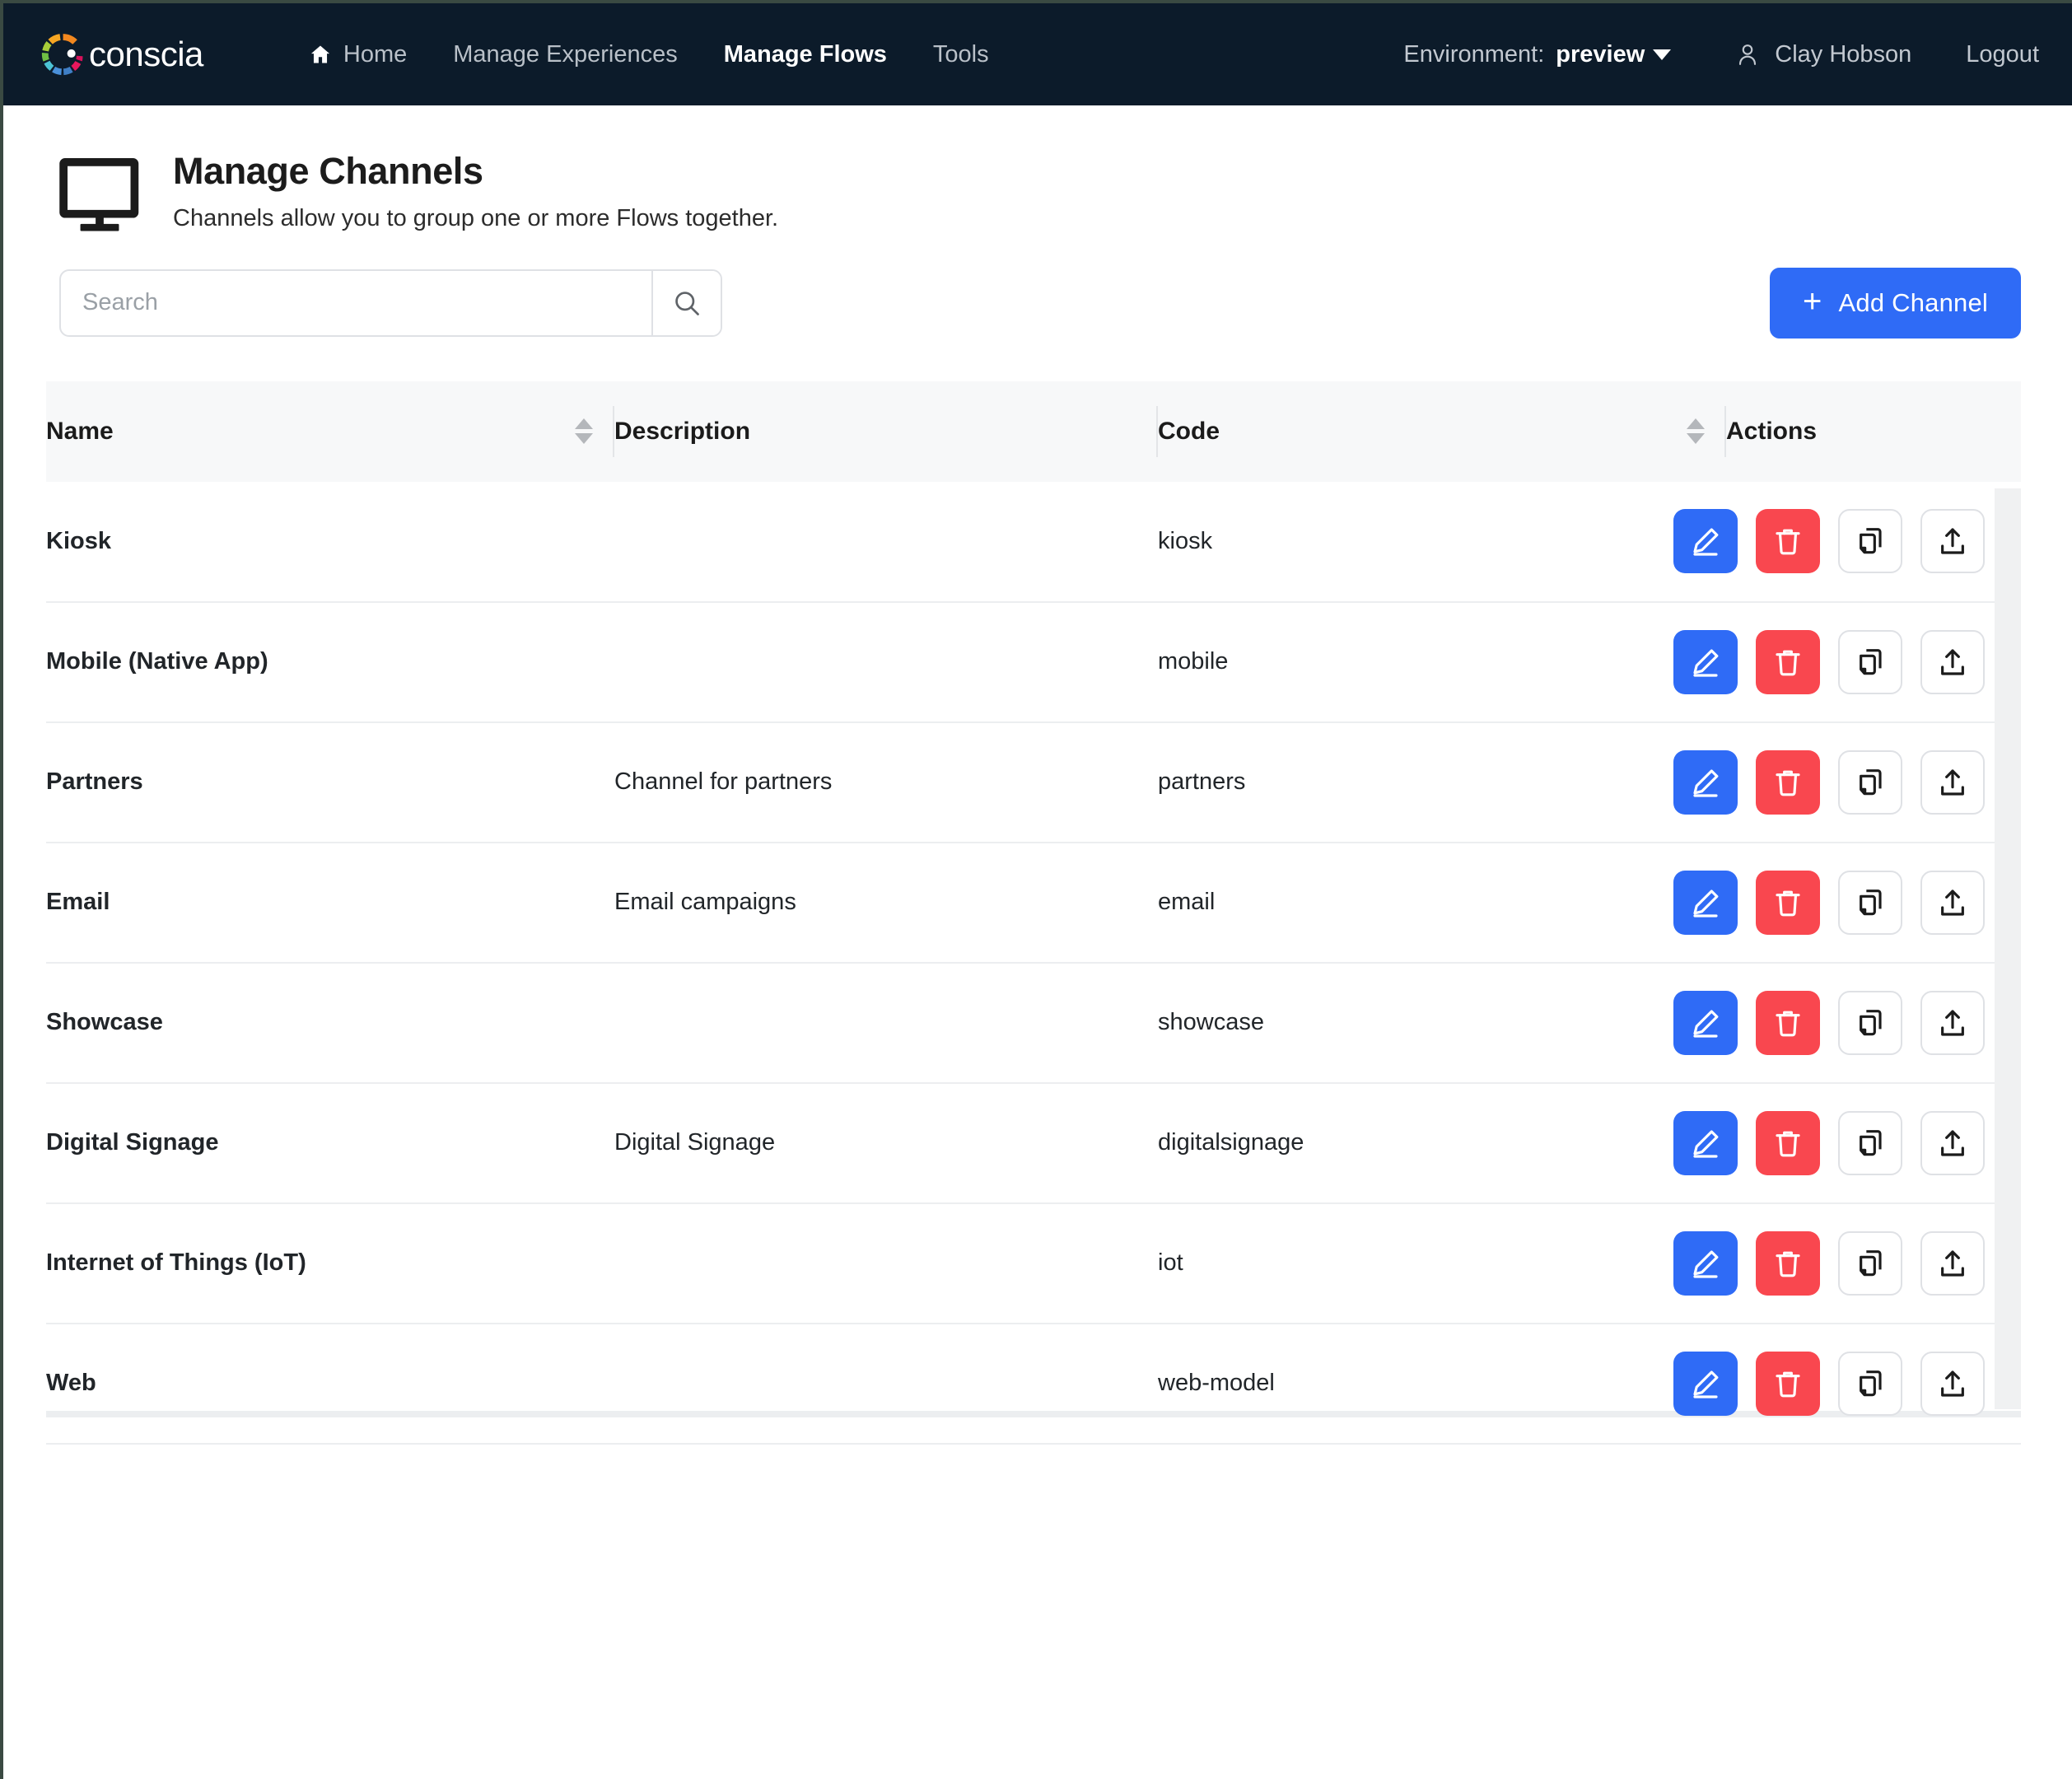 The height and width of the screenshot is (1779, 2072). What do you see at coordinates (375, 54) in the screenshot?
I see `nav-item-home-label: Home` at bounding box center [375, 54].